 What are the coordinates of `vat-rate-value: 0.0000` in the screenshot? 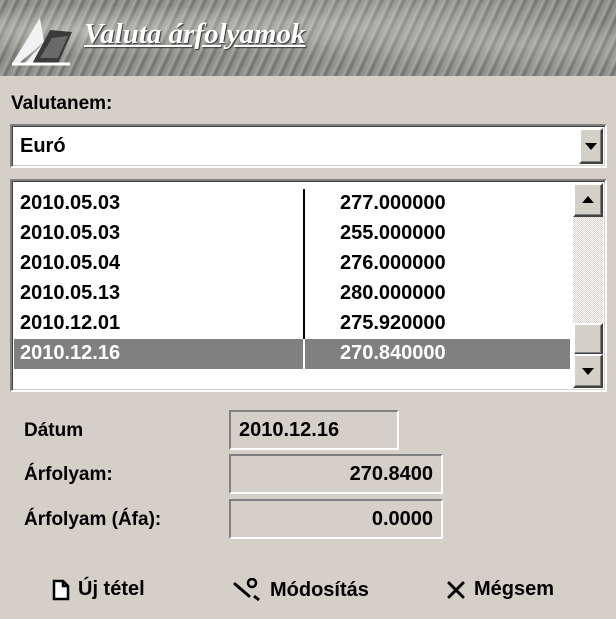 It's located at (402, 519).